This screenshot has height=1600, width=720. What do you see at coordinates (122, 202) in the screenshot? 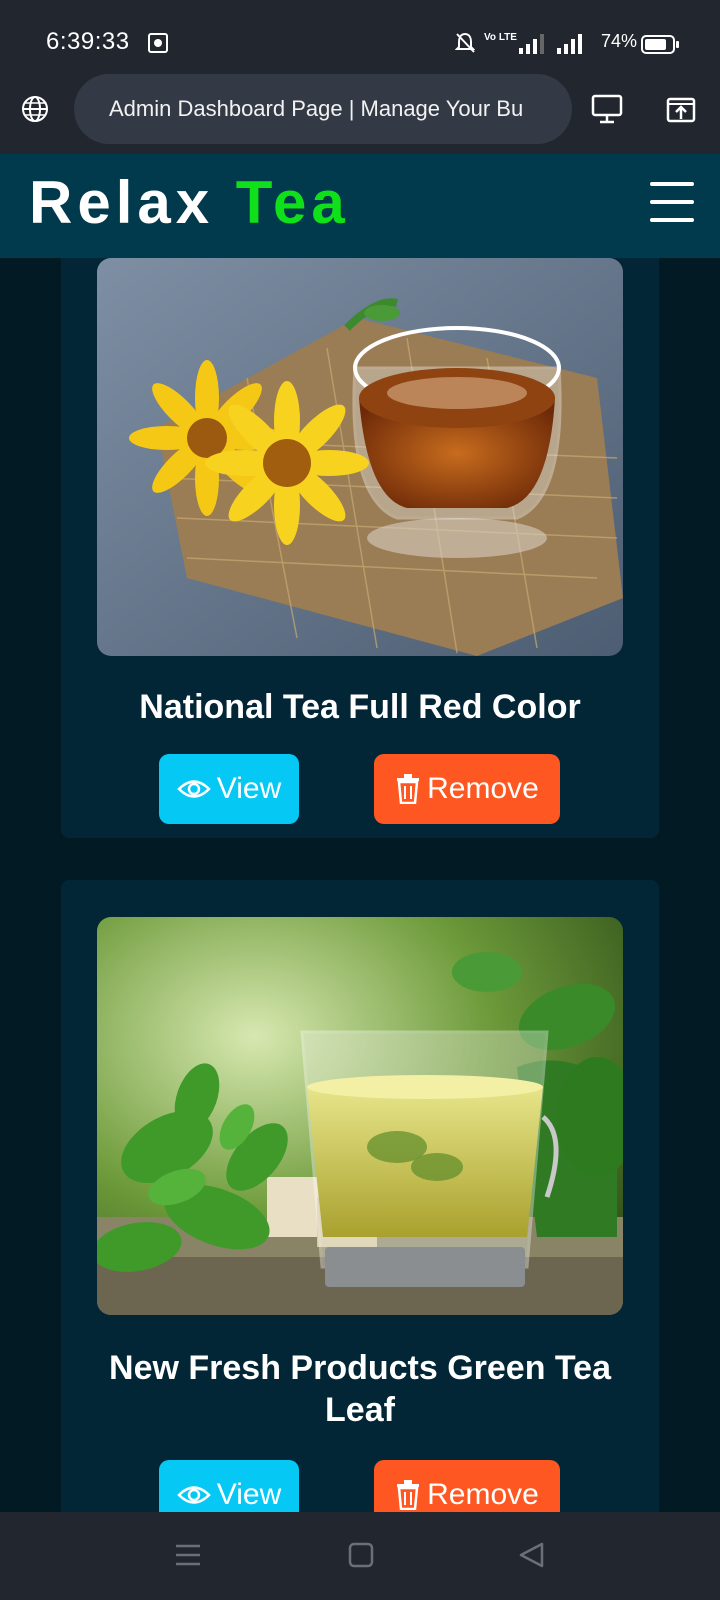
I see `brand-word-relax: Relax` at bounding box center [122, 202].